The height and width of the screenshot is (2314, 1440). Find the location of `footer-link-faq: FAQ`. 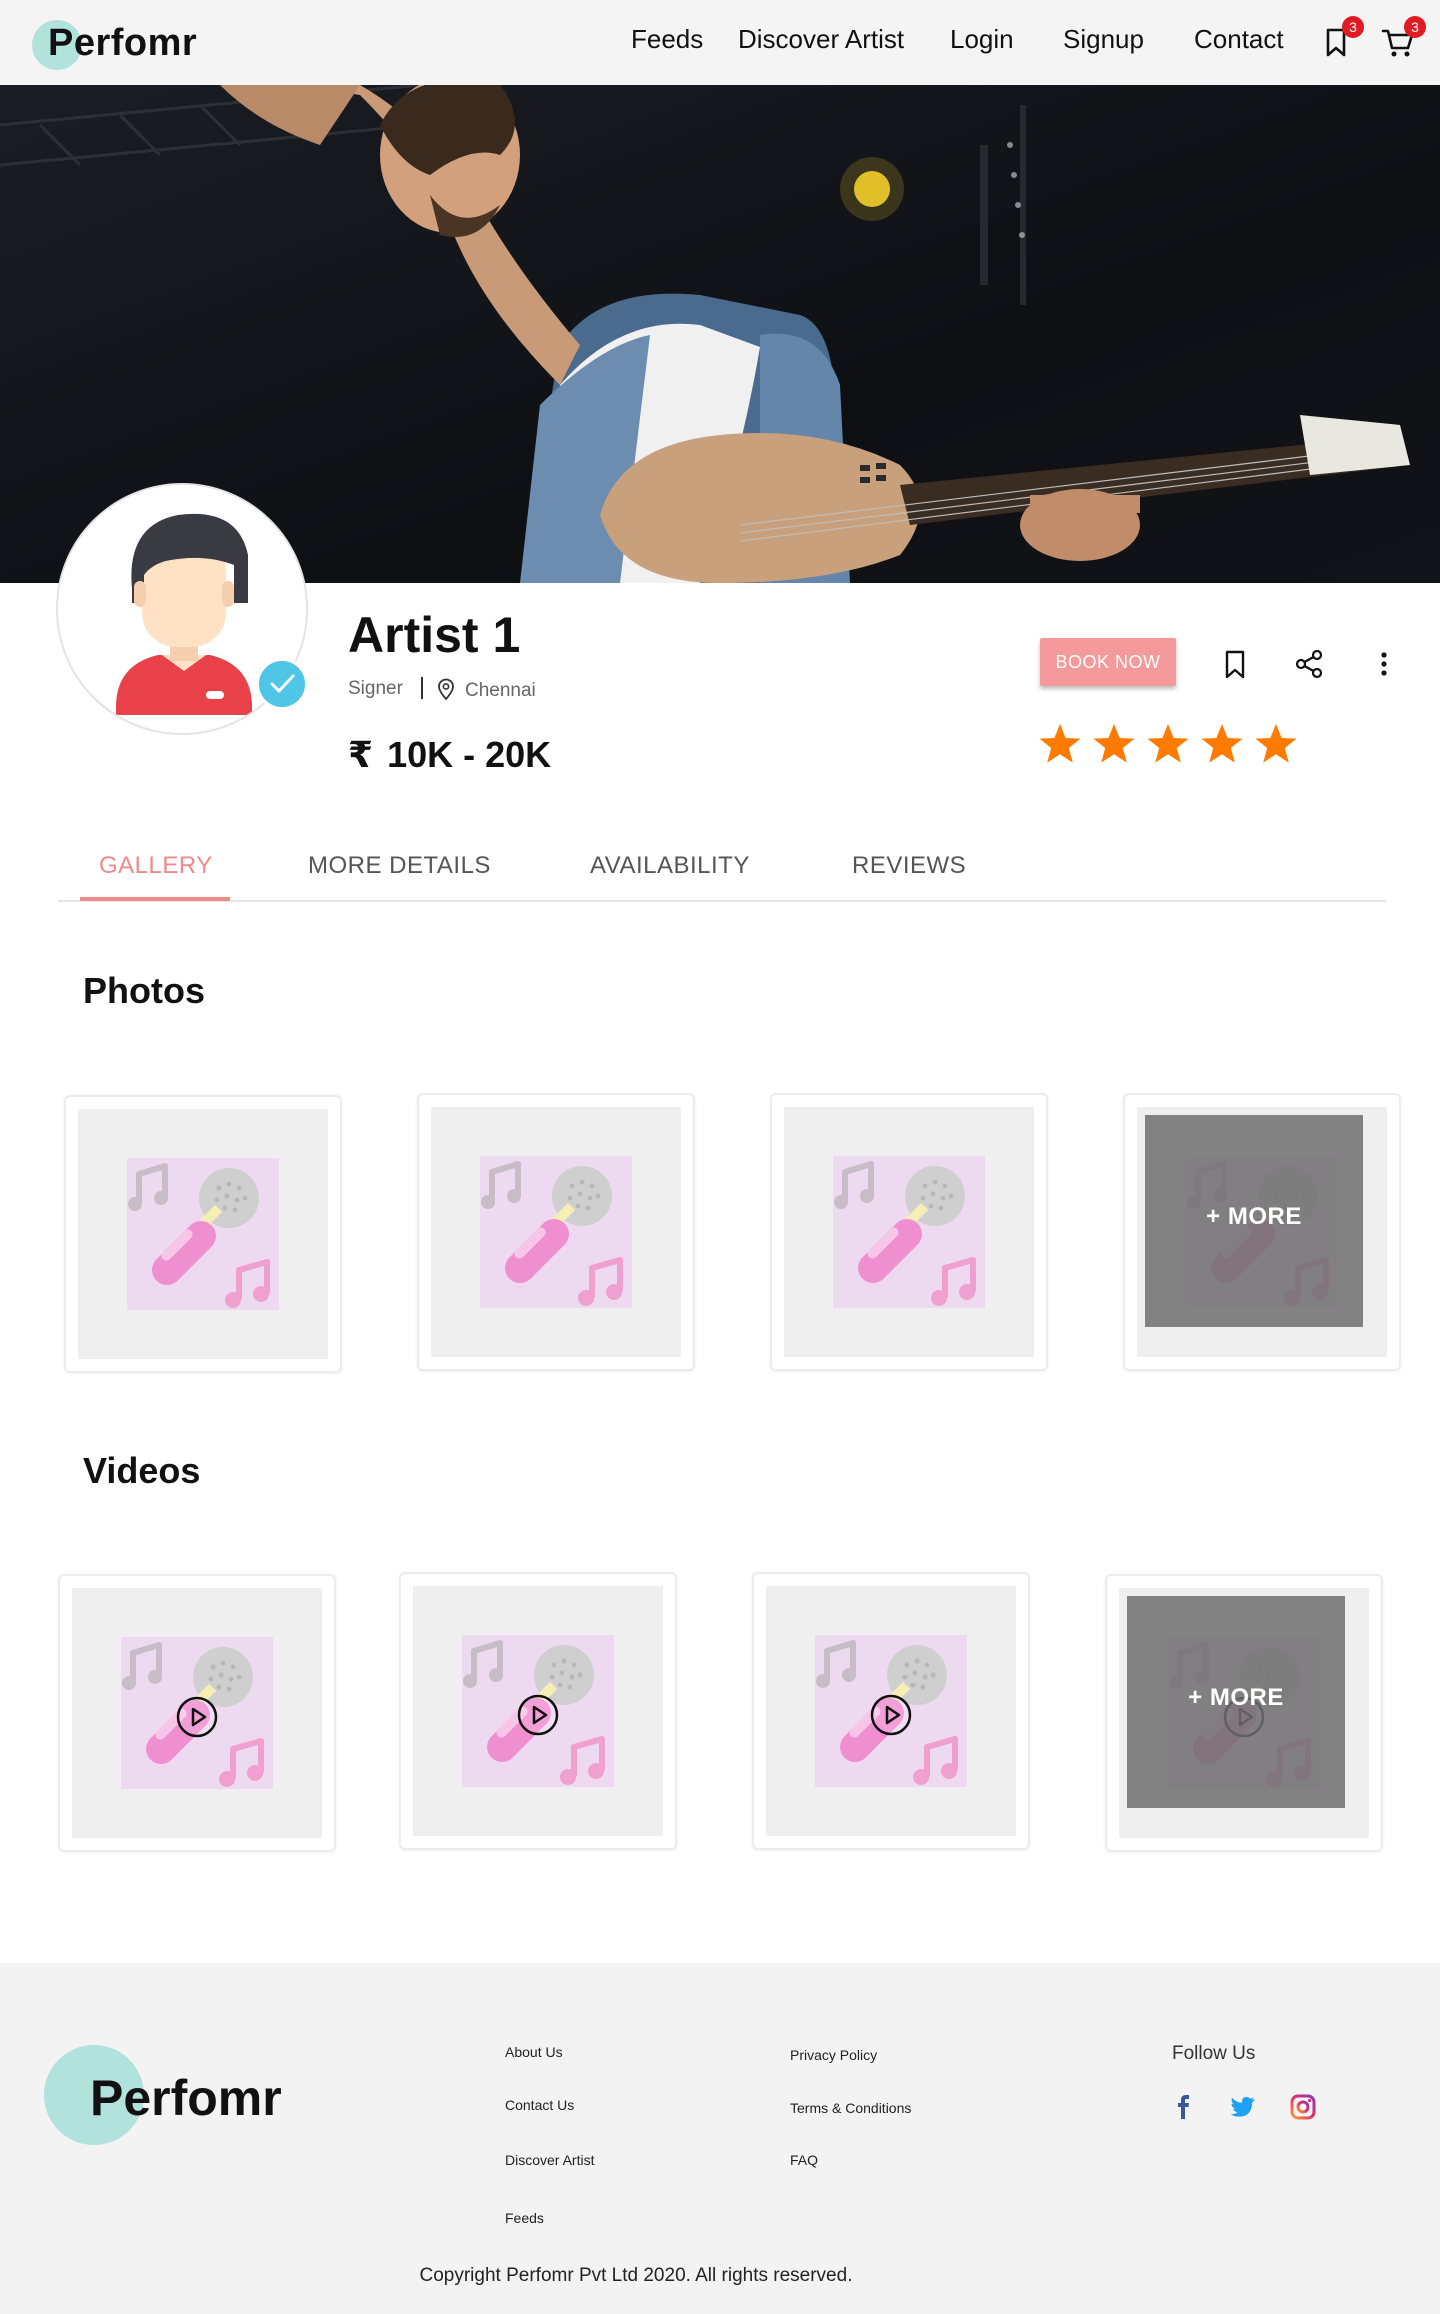

footer-link-faq: FAQ is located at coordinates (804, 2160).